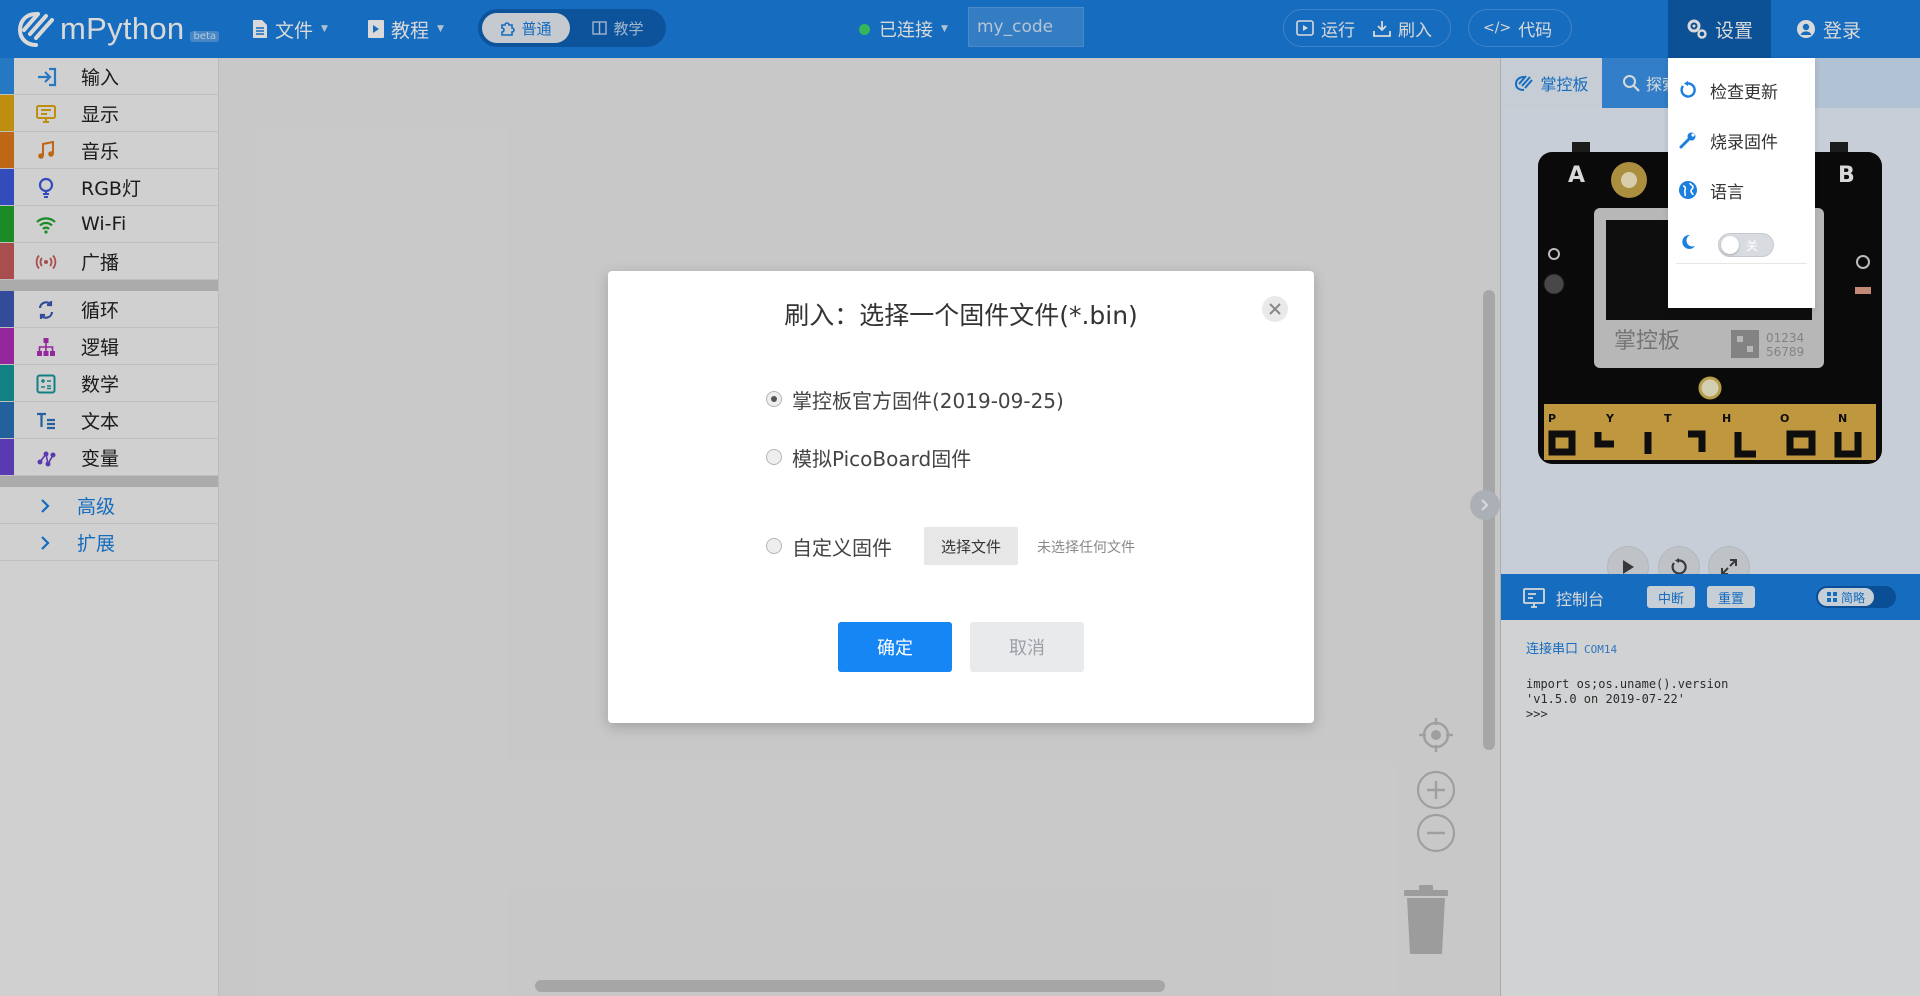 The image size is (1920, 996). Describe the element at coordinates (1730, 245) in the screenshot. I see `switch-knob` at that location.